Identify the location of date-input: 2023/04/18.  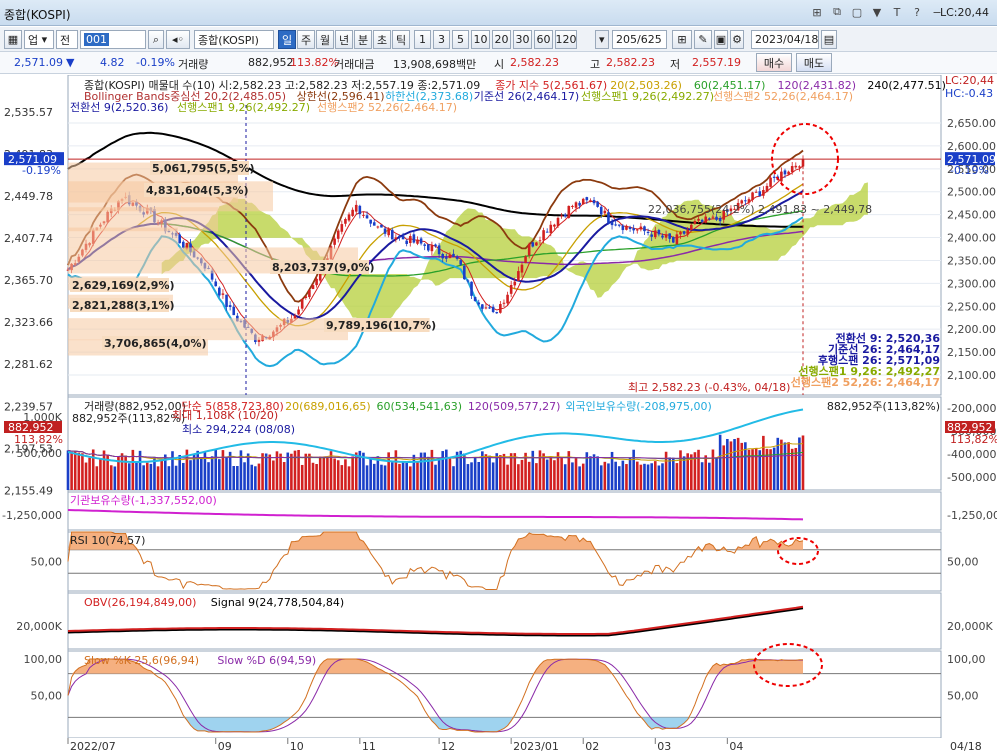
(785, 39).